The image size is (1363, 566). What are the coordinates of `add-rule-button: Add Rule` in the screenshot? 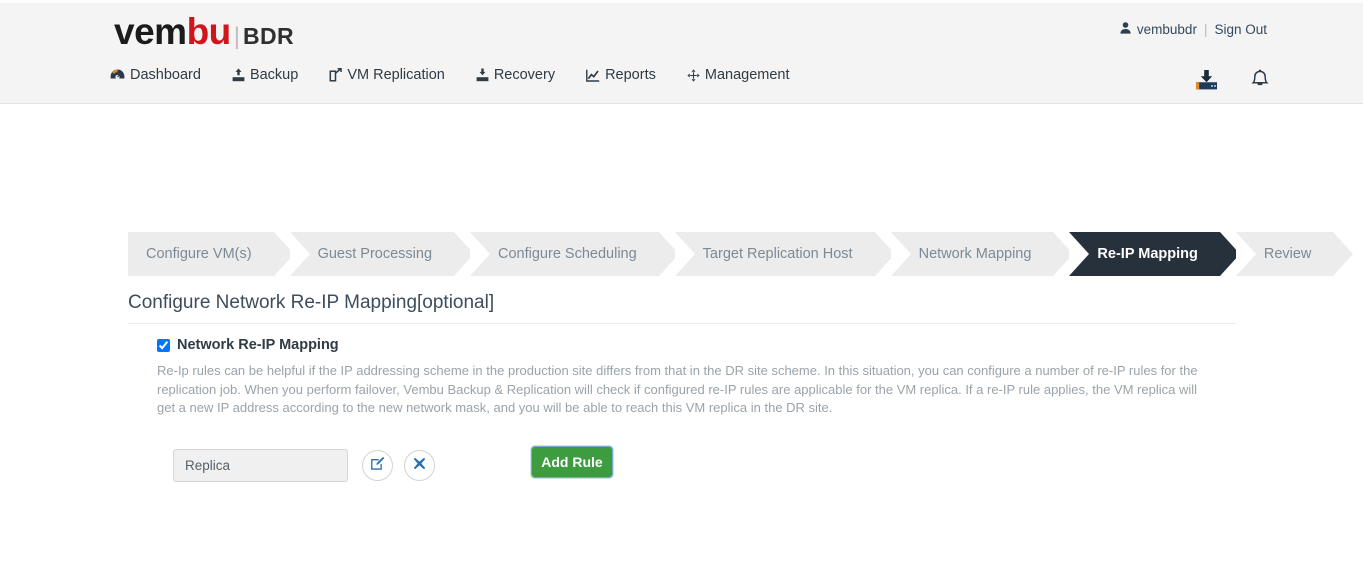 It's located at (572, 462).